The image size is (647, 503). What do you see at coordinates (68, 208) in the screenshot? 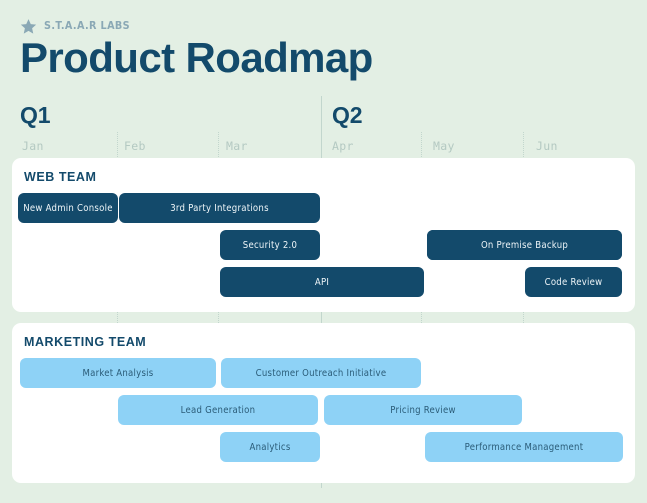
I see `task-bar: New Admin Console` at bounding box center [68, 208].